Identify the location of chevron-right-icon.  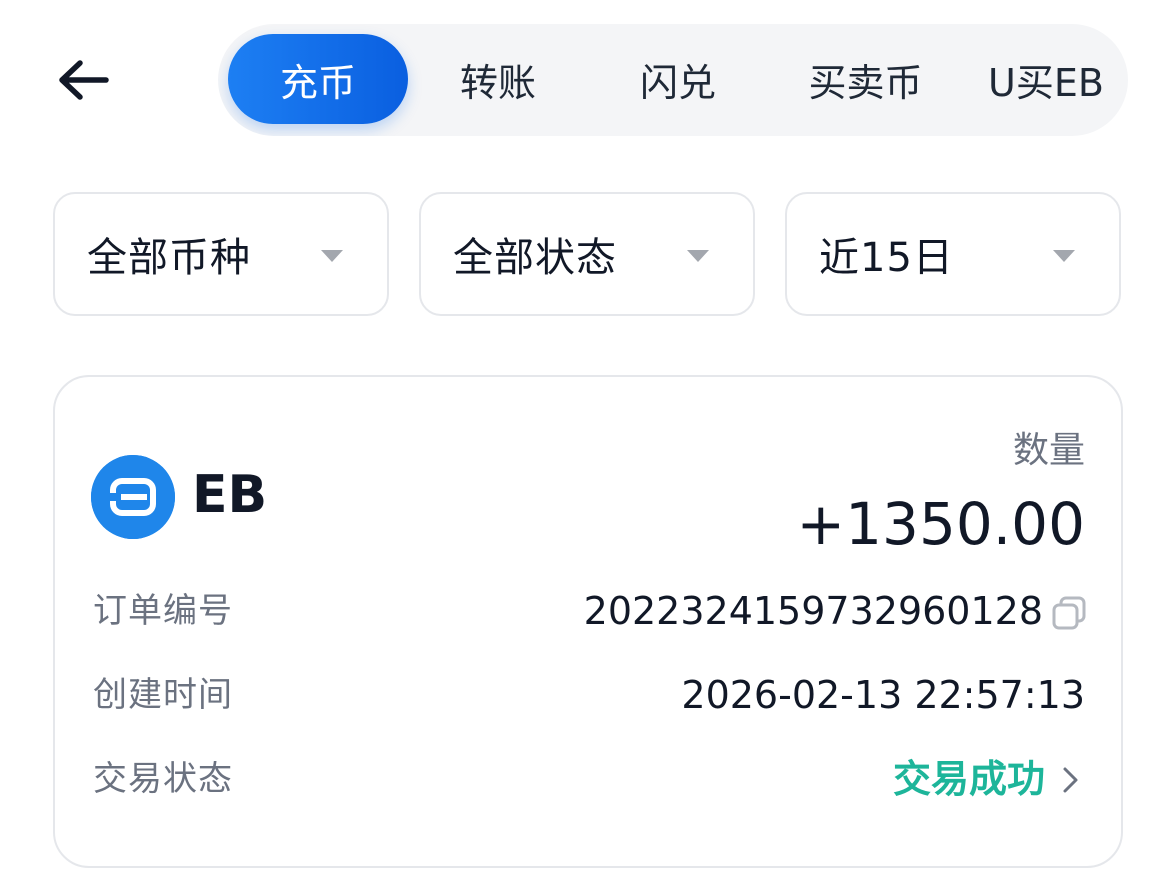
(1070, 780).